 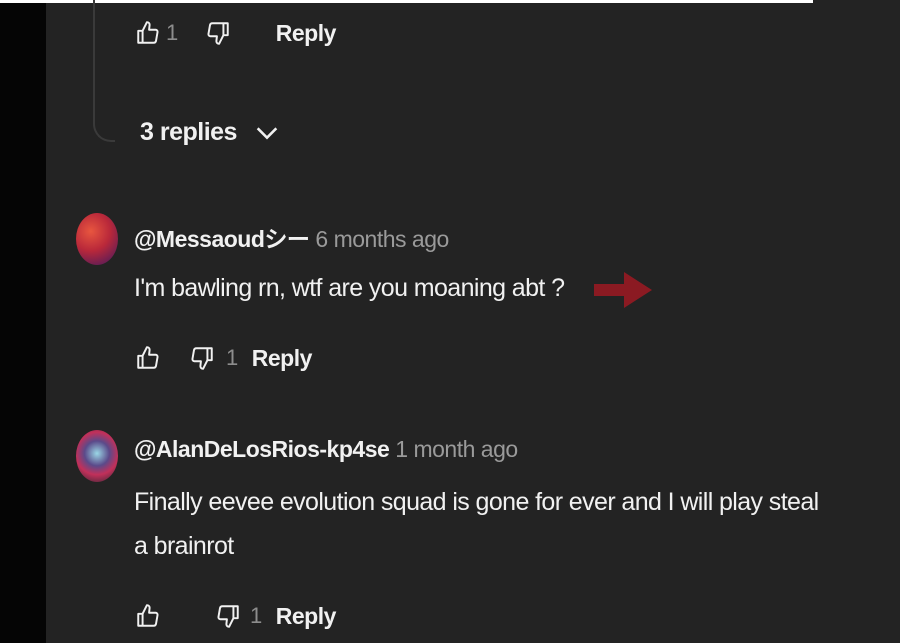 What do you see at coordinates (456, 449) in the screenshot?
I see `timestamp: 1 month ago` at bounding box center [456, 449].